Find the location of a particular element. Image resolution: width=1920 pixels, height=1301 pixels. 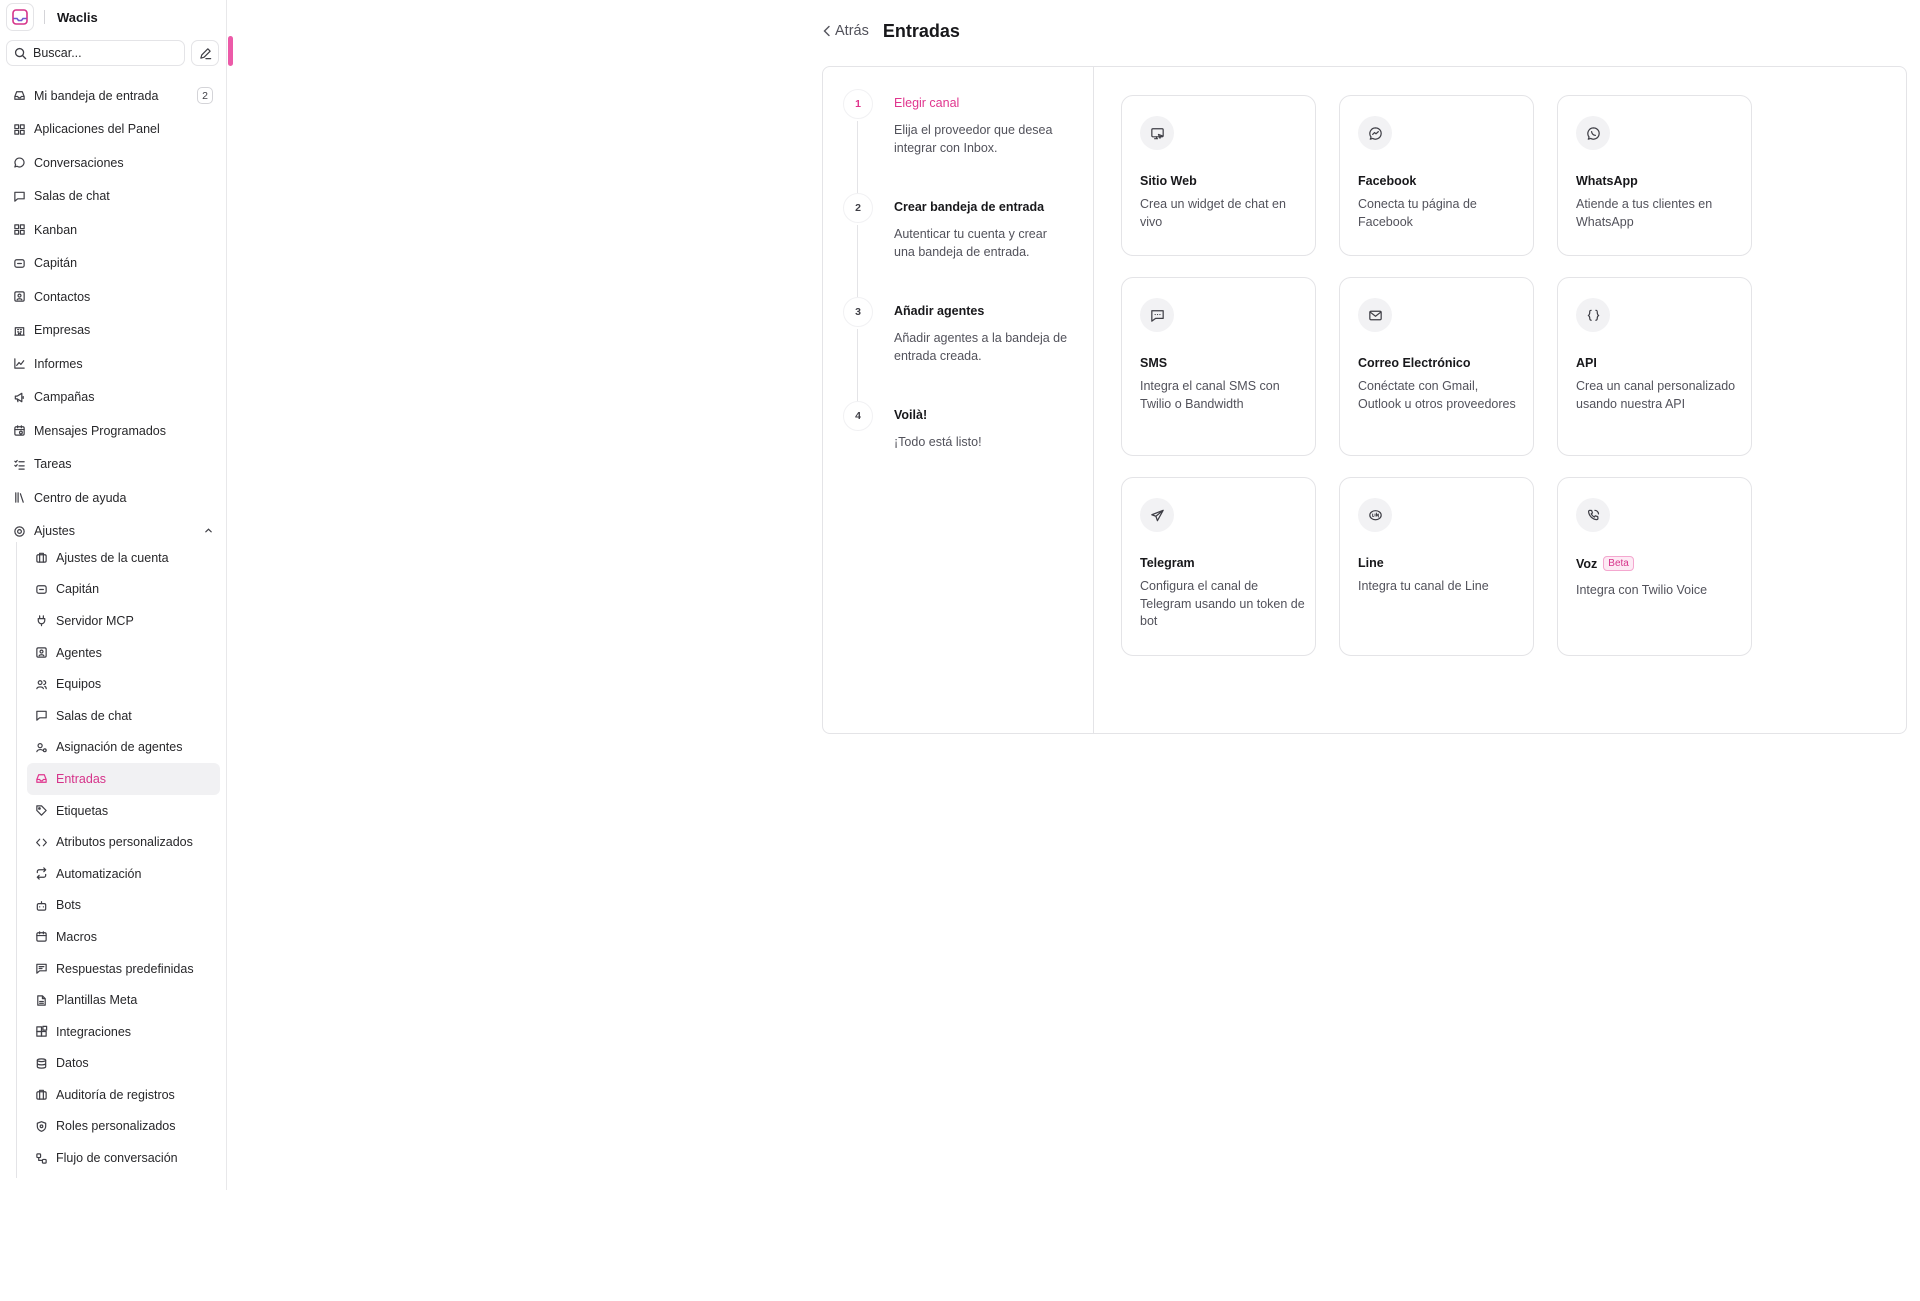

settings-item-asignacion-de-agentes: Asignación de agentes is located at coordinates (123, 748).